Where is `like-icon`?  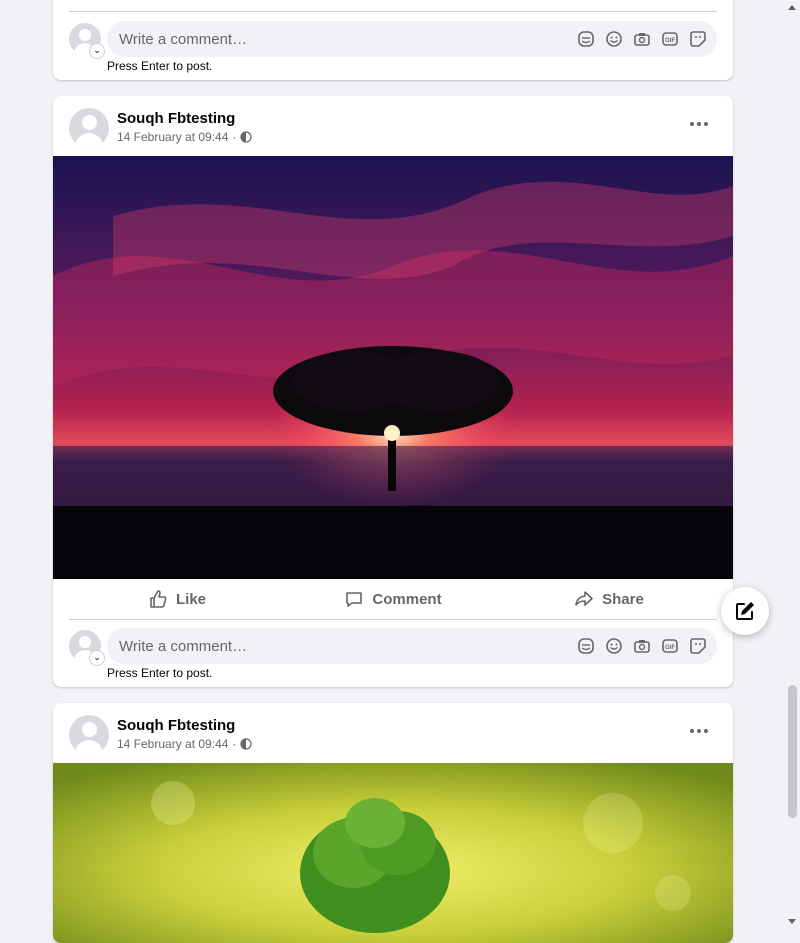 like-icon is located at coordinates (158, 599).